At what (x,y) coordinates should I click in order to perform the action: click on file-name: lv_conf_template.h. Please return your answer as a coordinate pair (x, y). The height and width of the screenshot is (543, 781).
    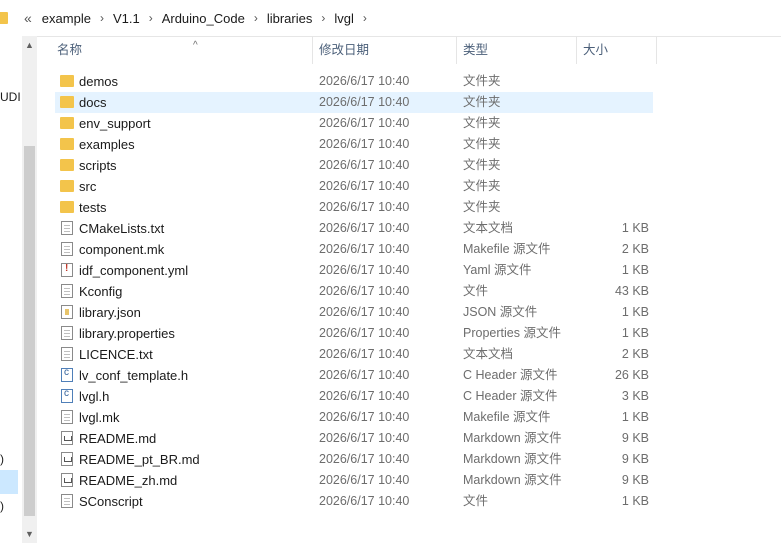
    Looking at the image, I should click on (134, 375).